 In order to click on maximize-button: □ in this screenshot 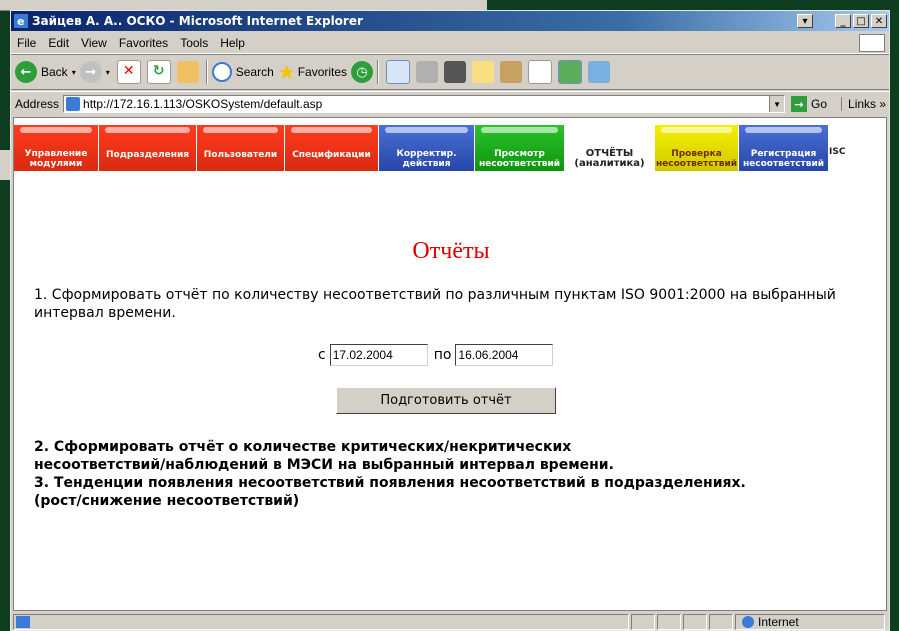, I will do `click(861, 21)`.